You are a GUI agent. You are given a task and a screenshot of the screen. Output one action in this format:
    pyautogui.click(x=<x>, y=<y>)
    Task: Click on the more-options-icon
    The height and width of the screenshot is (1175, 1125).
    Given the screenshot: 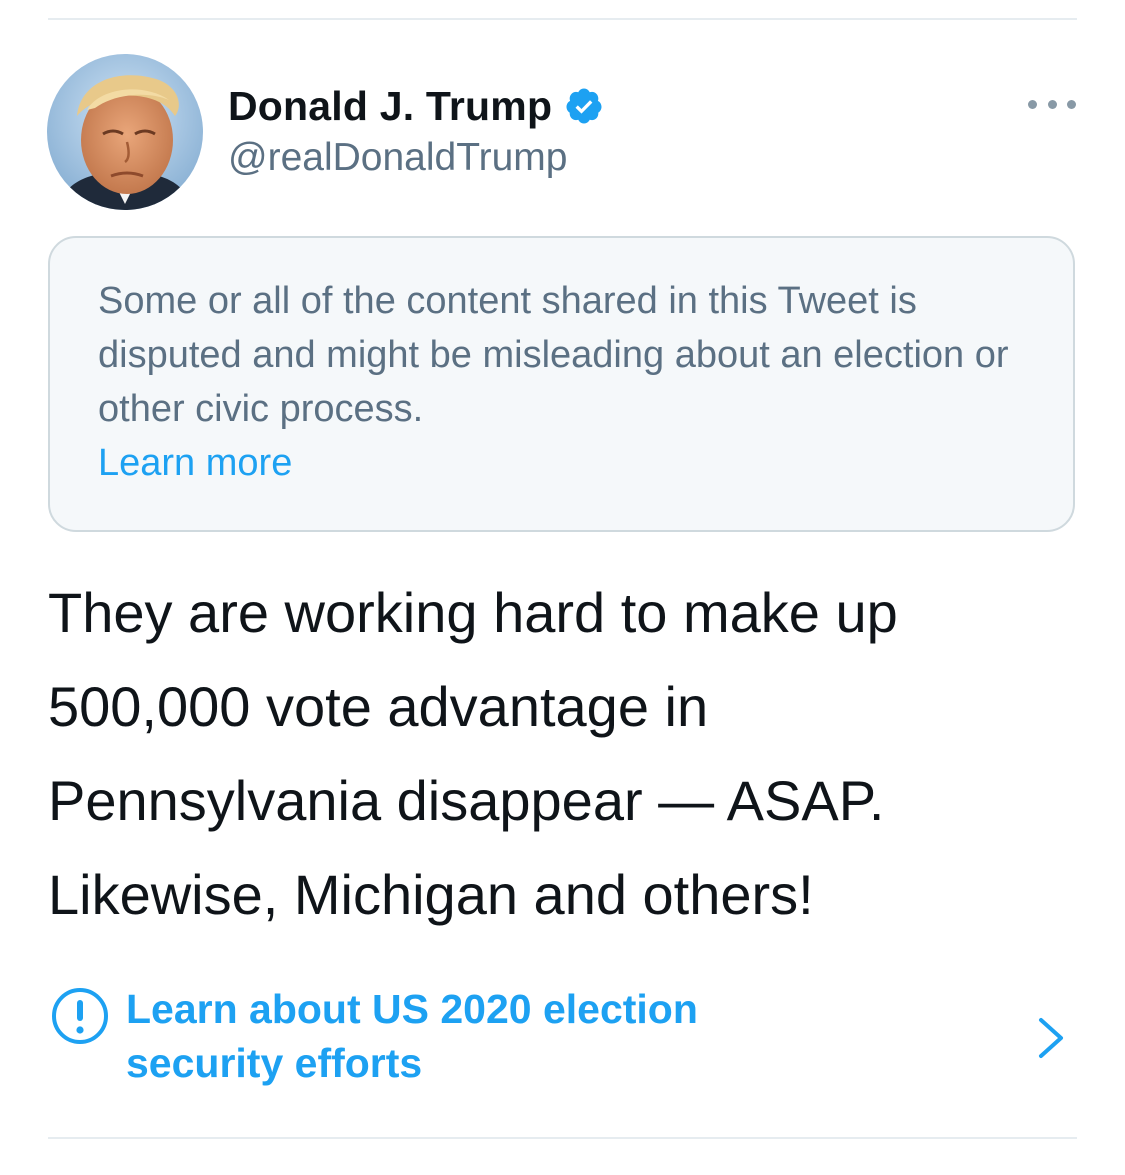 What is the action you would take?
    pyautogui.click(x=1052, y=104)
    